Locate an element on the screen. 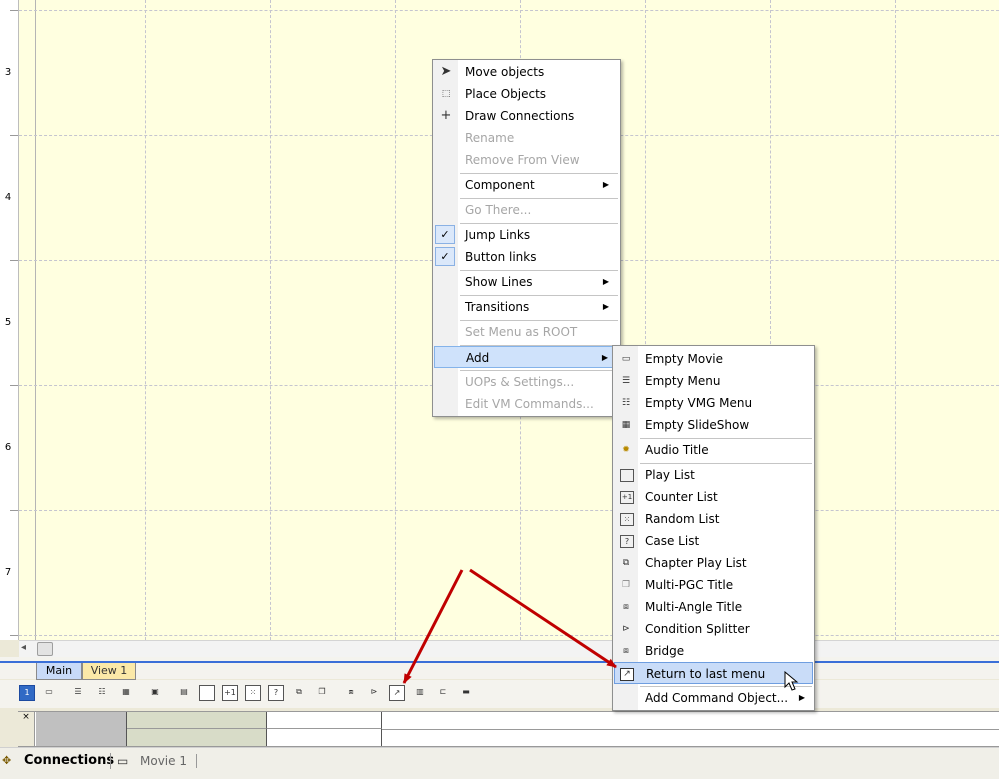  annotation-arrows is located at coordinates (509, 626).